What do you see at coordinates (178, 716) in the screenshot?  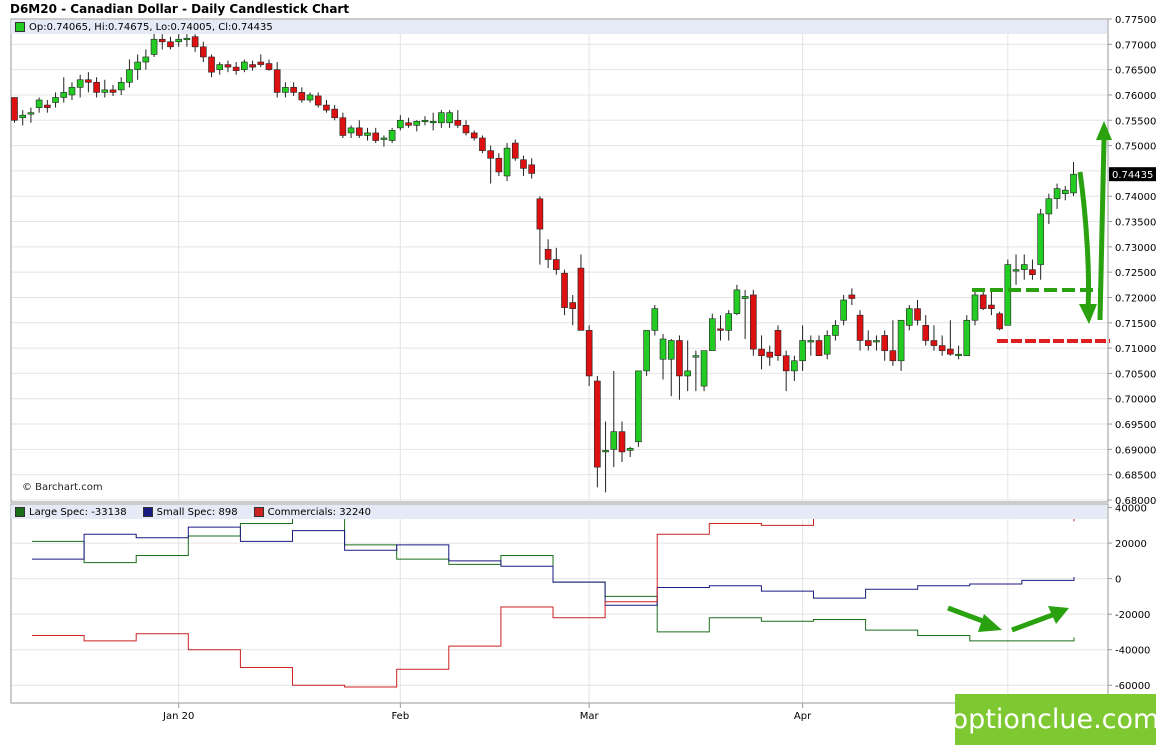 I see `month-label: Jan 20` at bounding box center [178, 716].